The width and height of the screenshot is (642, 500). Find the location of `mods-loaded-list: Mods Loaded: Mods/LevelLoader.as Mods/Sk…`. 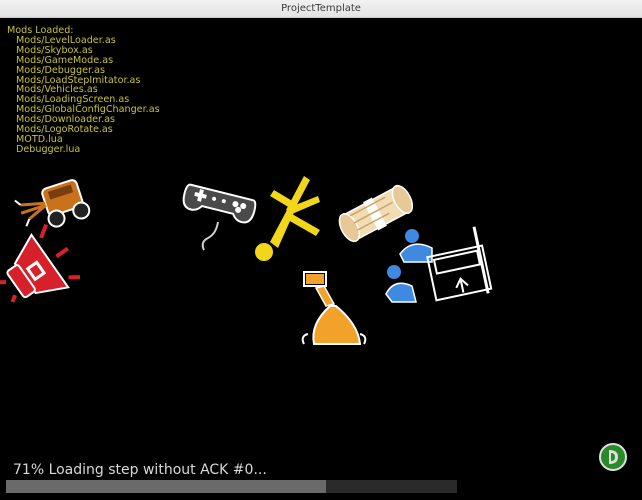

mods-loaded-list: Mods Loaded: Mods/LevelLoader.as Mods/Sk… is located at coordinates (83, 90).